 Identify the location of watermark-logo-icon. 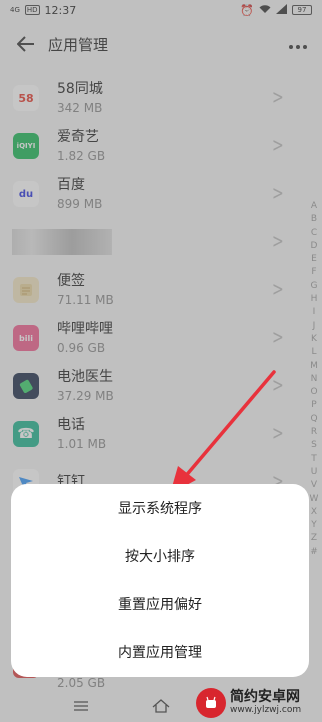
(211, 702).